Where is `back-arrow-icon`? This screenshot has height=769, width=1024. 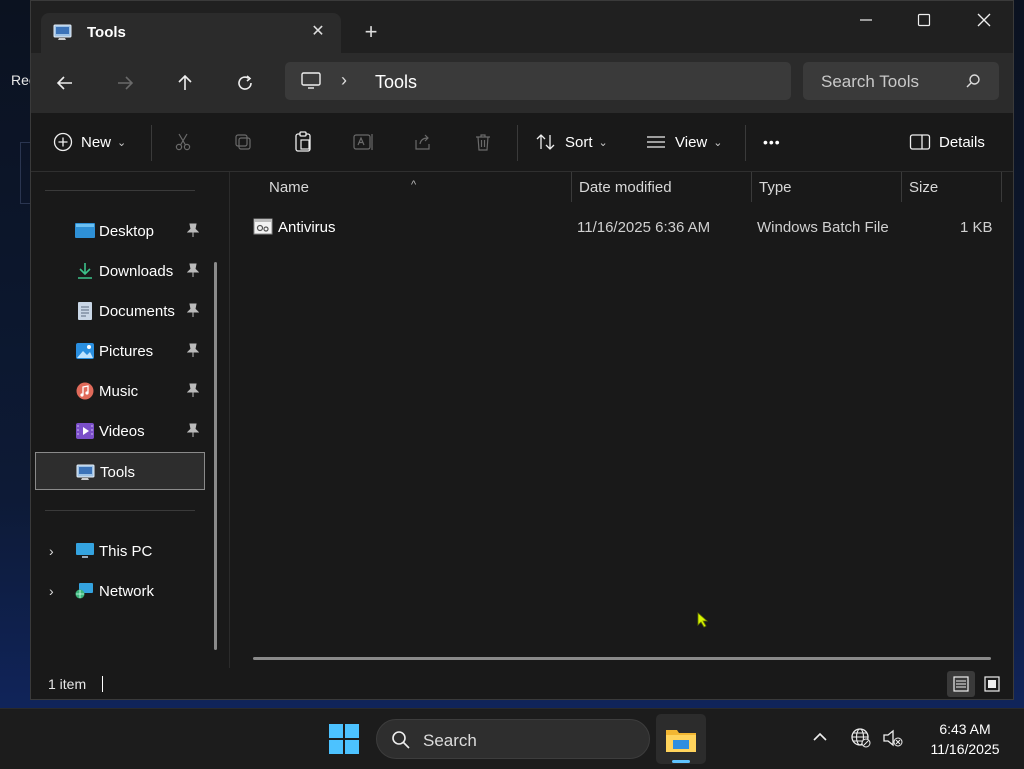
back-arrow-icon is located at coordinates (64, 83).